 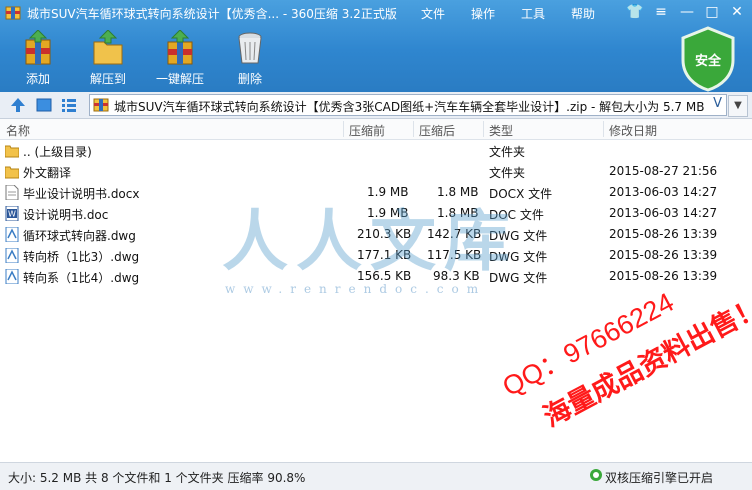 What do you see at coordinates (533, 13) in the screenshot?
I see `menu-tools: 工具` at bounding box center [533, 13].